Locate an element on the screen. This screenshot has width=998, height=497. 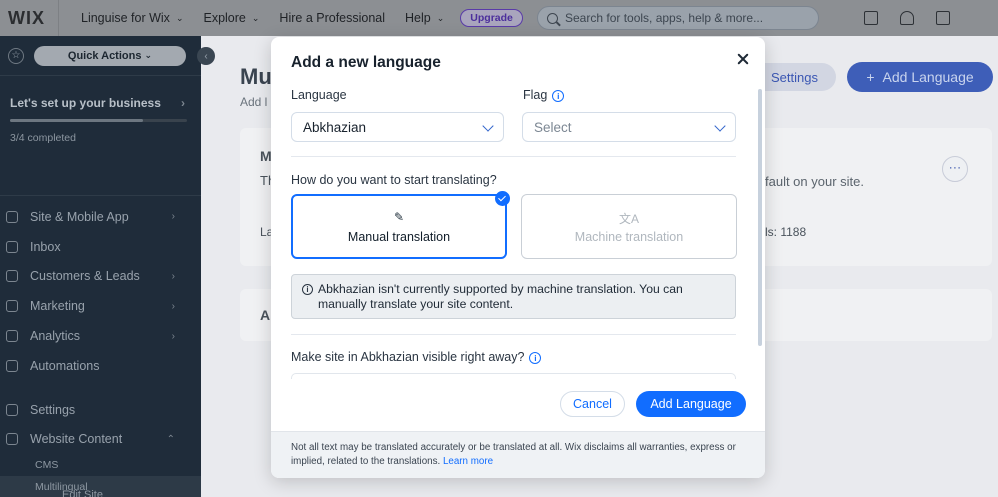
visibility-field is located at coordinates (513, 376).